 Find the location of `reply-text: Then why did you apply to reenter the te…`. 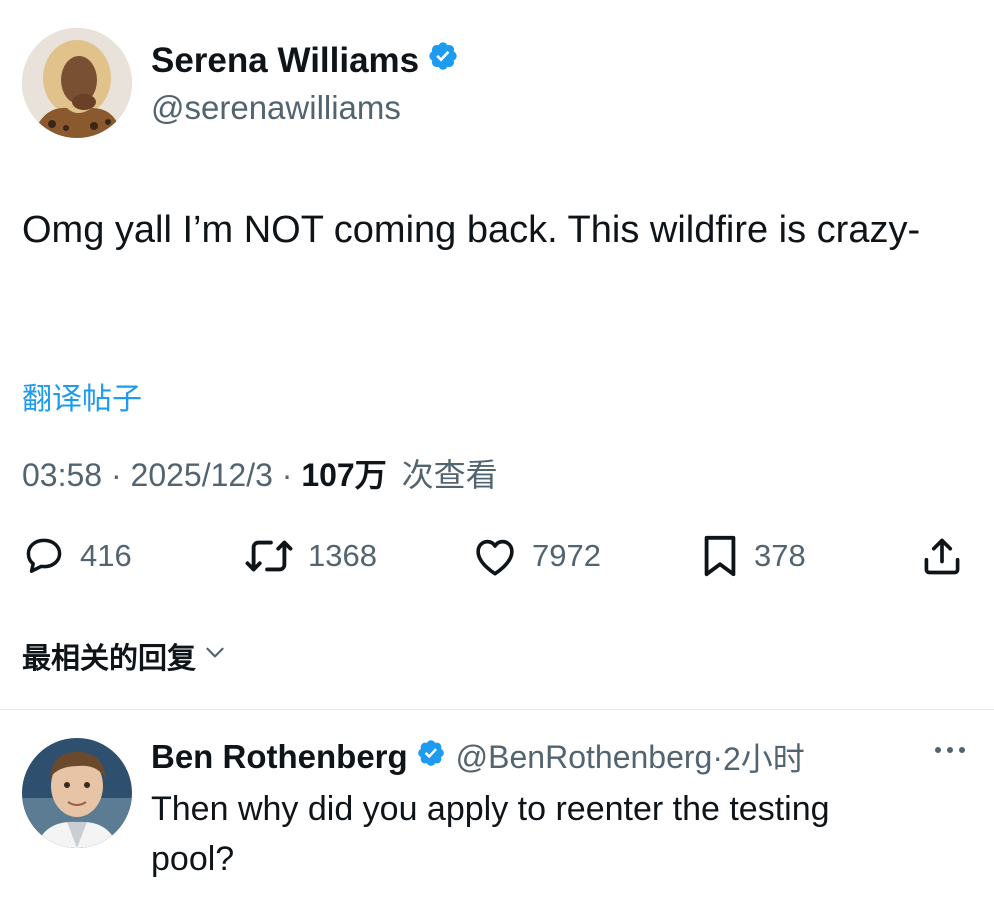

reply-text: Then why did you apply to reenter the te… is located at coordinates (490, 834).